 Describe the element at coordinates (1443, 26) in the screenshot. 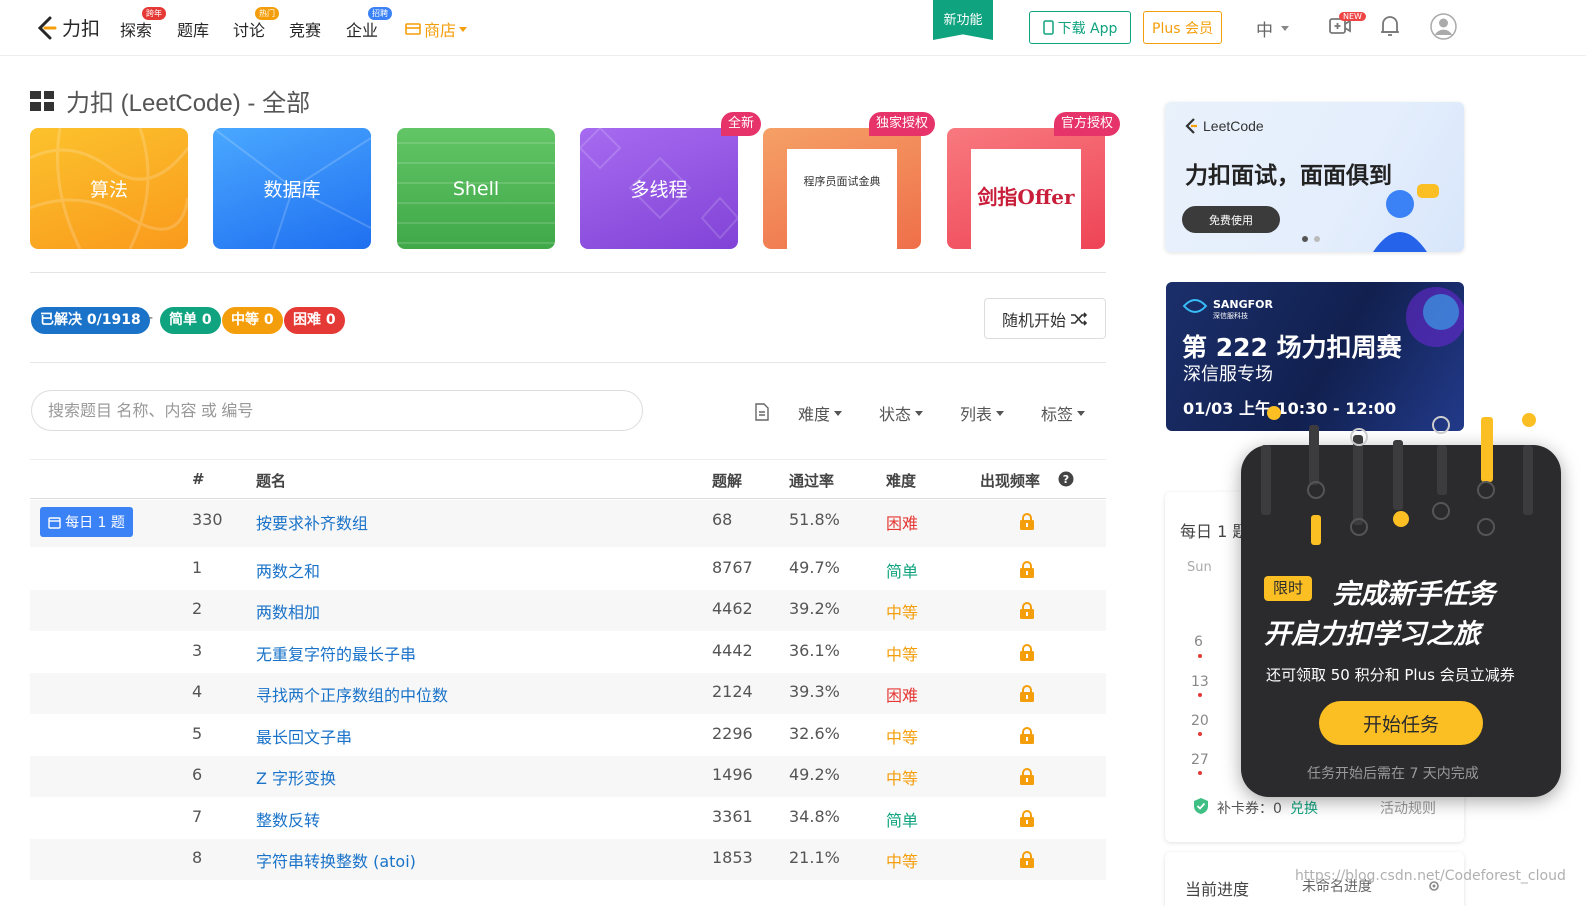

I see `avatar` at that location.